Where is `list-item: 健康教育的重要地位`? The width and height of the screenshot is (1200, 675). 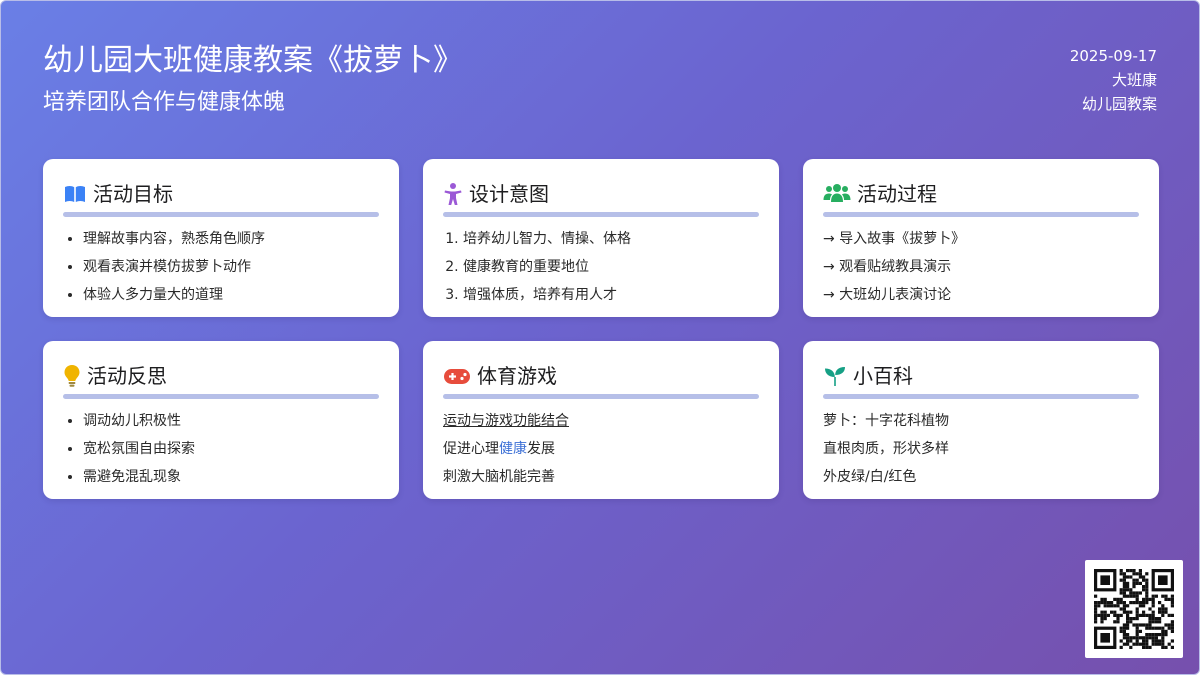 list-item: 健康教育的重要地位 is located at coordinates (611, 267).